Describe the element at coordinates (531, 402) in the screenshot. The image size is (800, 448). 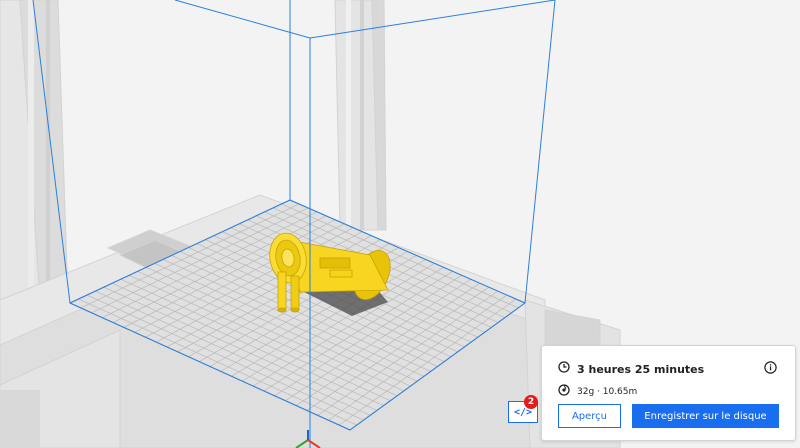
I see `notification-badge: 2` at that location.